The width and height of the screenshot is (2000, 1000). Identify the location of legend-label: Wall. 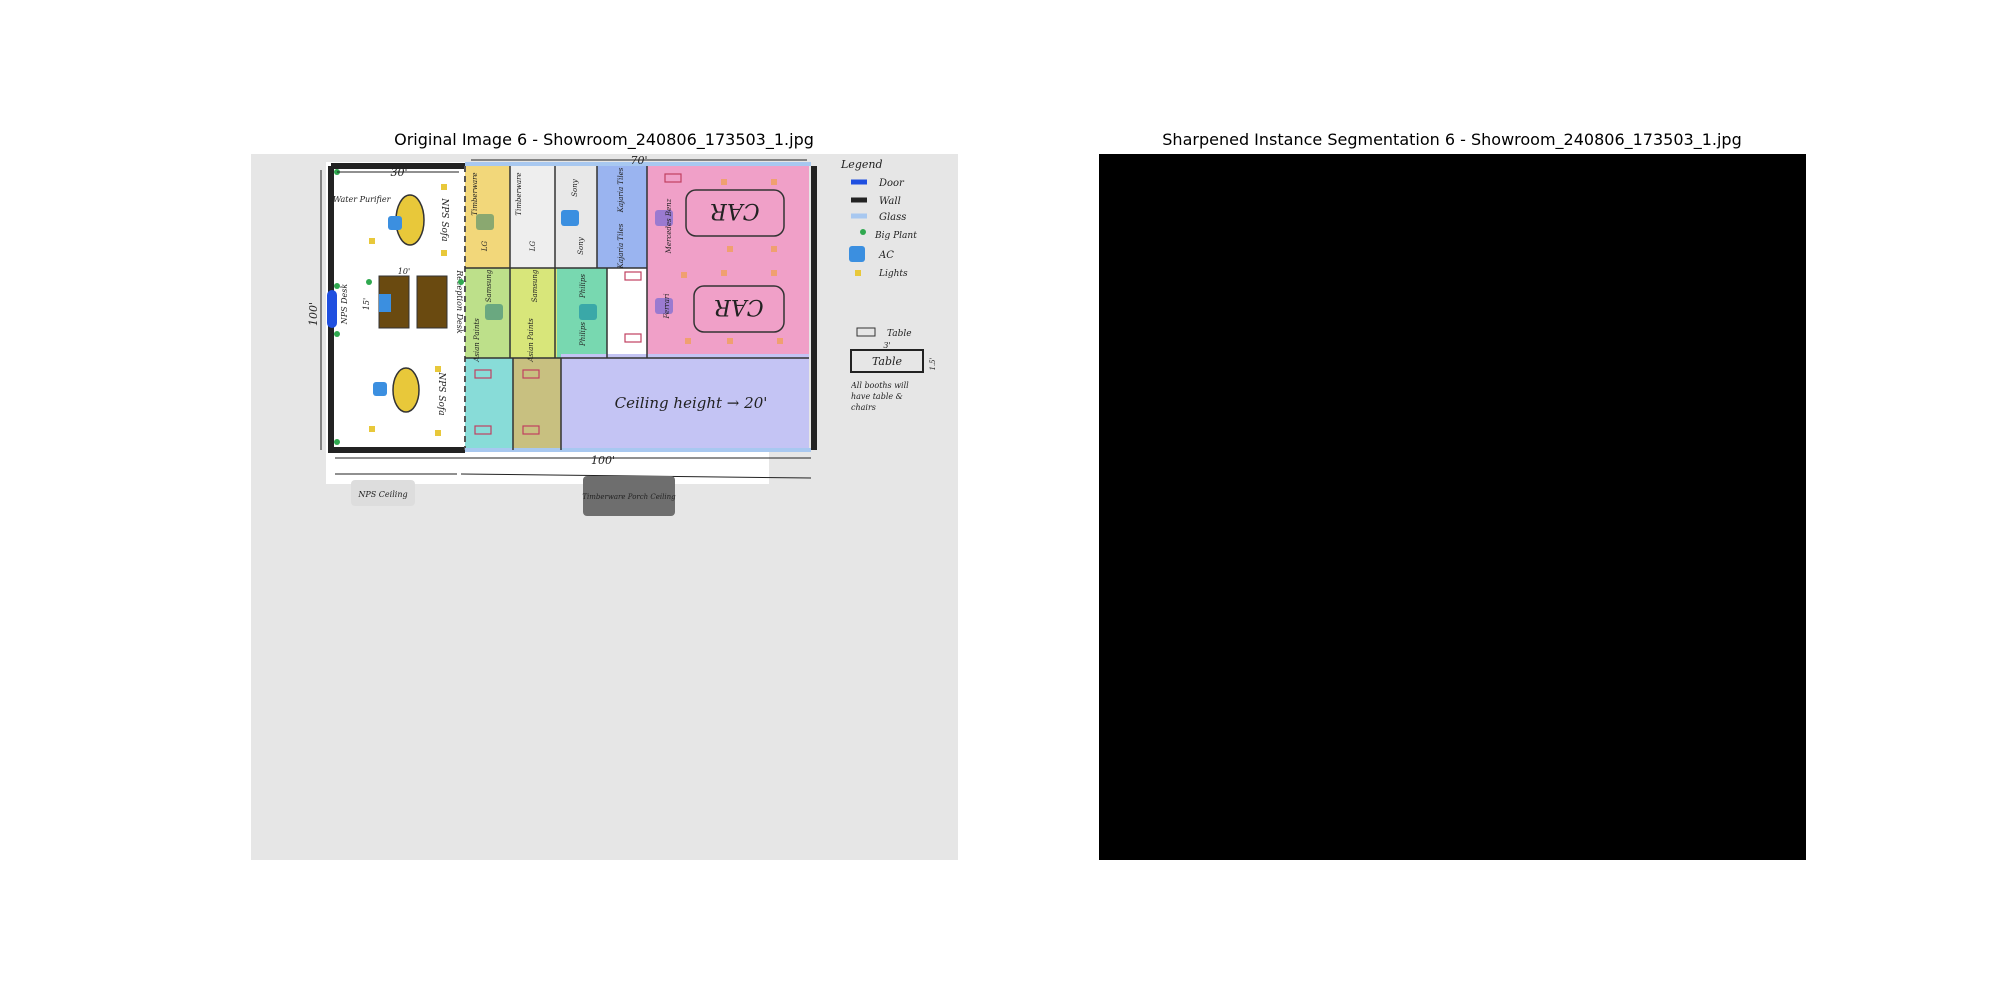
(890, 201).